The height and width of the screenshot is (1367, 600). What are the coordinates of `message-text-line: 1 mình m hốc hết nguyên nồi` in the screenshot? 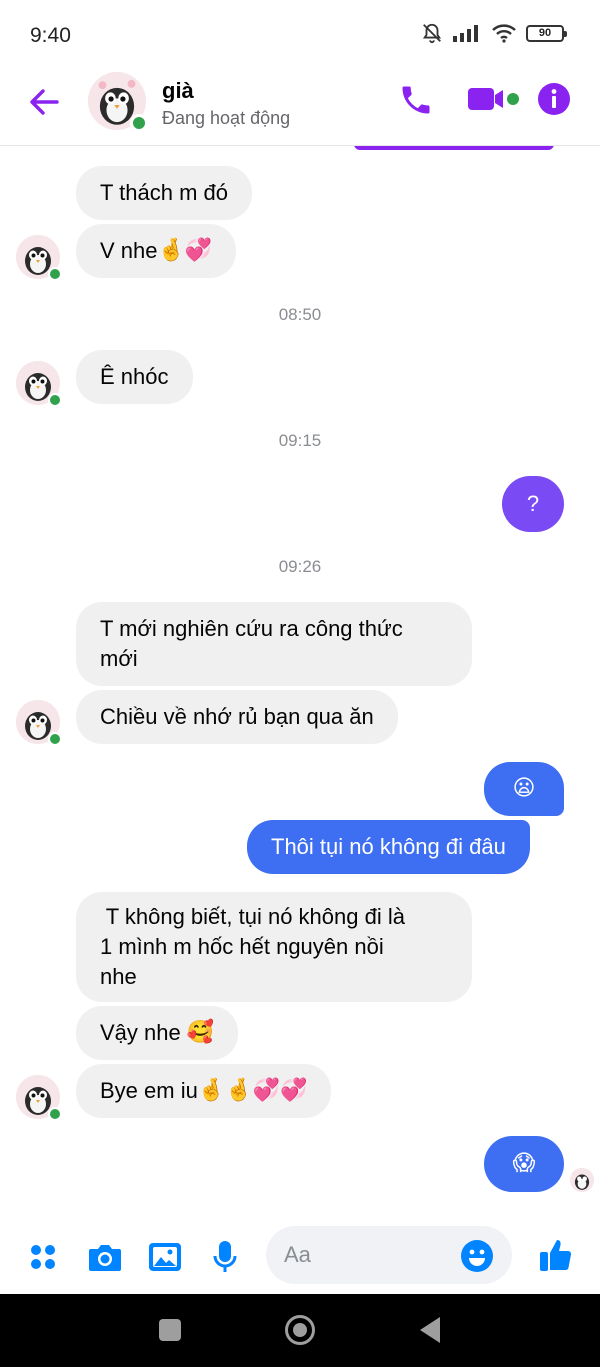 It's located at (242, 946).